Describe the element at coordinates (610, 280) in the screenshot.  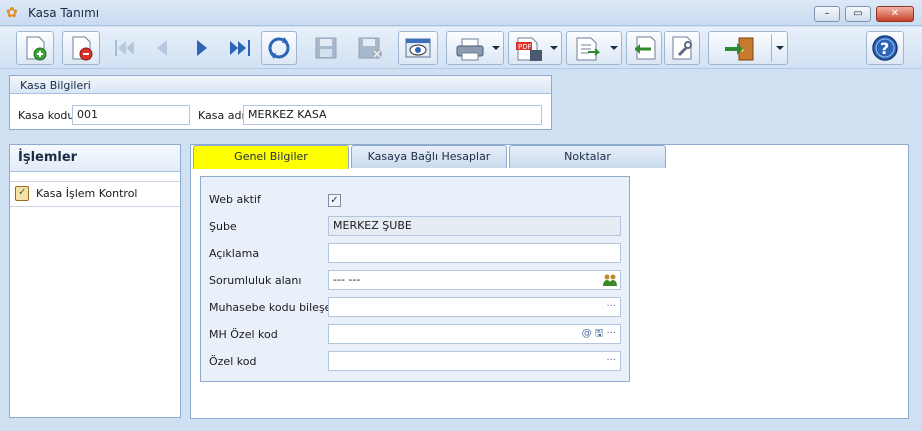
I see `people-icon` at that location.